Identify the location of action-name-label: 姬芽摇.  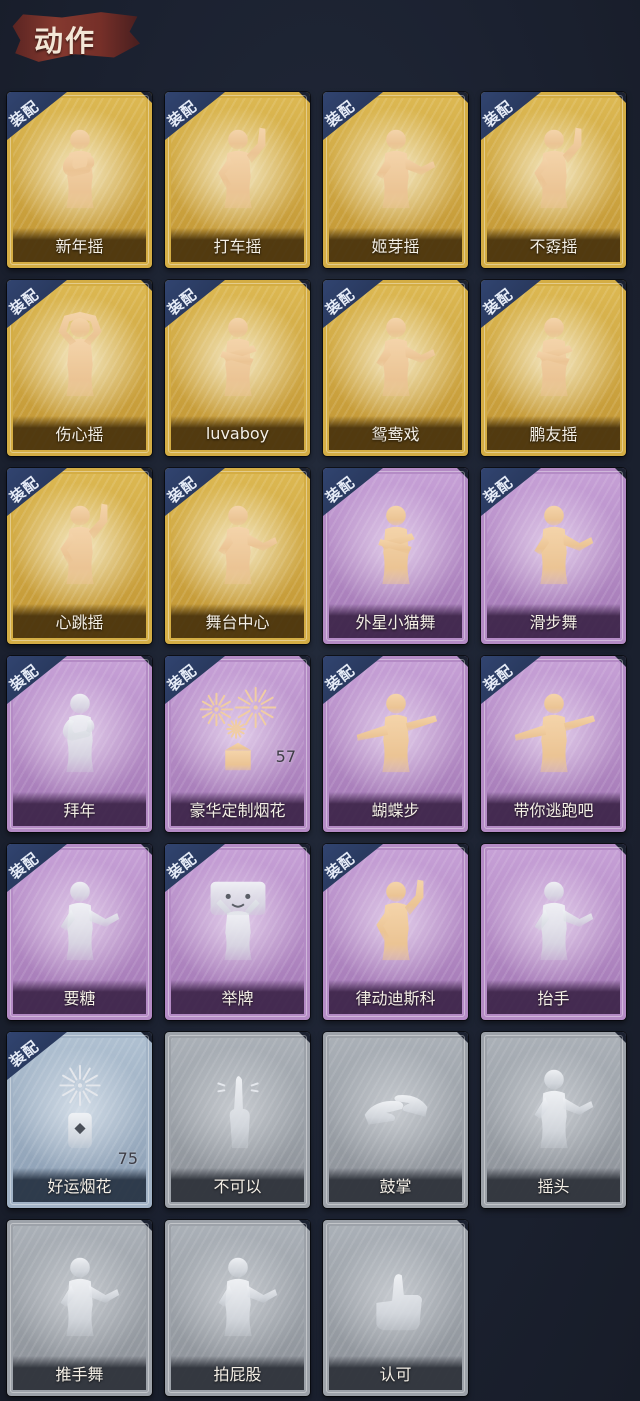
(395, 246).